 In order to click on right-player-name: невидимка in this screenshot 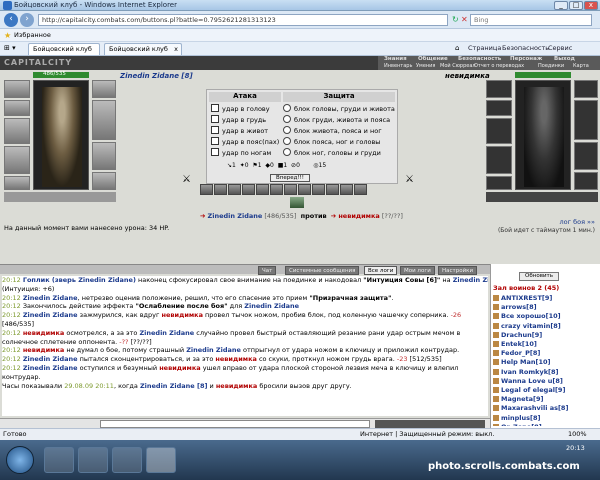, I will do `click(467, 76)`.